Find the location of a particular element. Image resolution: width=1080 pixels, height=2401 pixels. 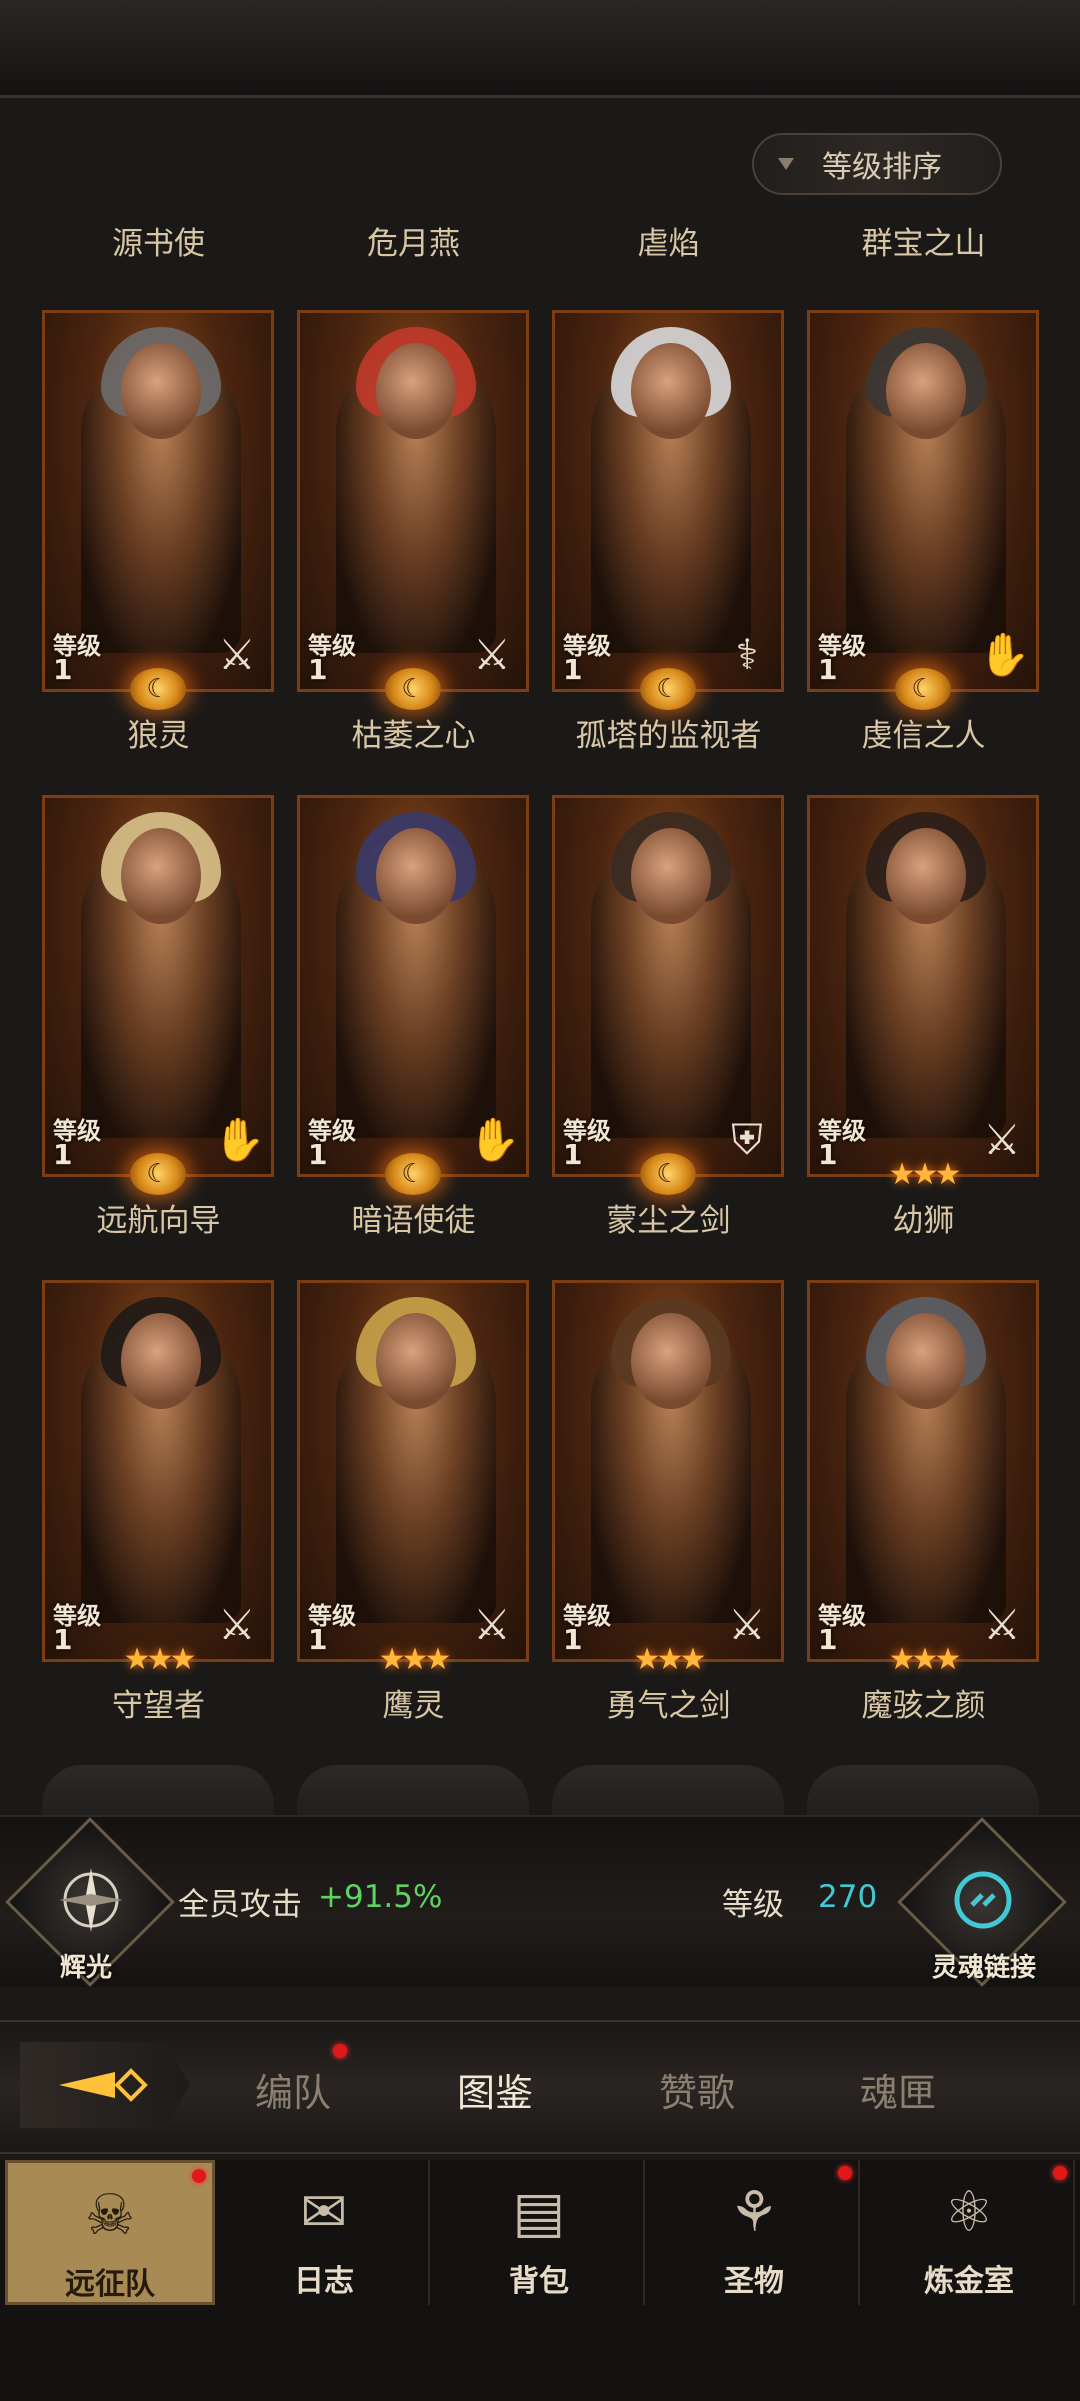

hero-portrait: 等级 1 ⚕ is located at coordinates (668, 501).